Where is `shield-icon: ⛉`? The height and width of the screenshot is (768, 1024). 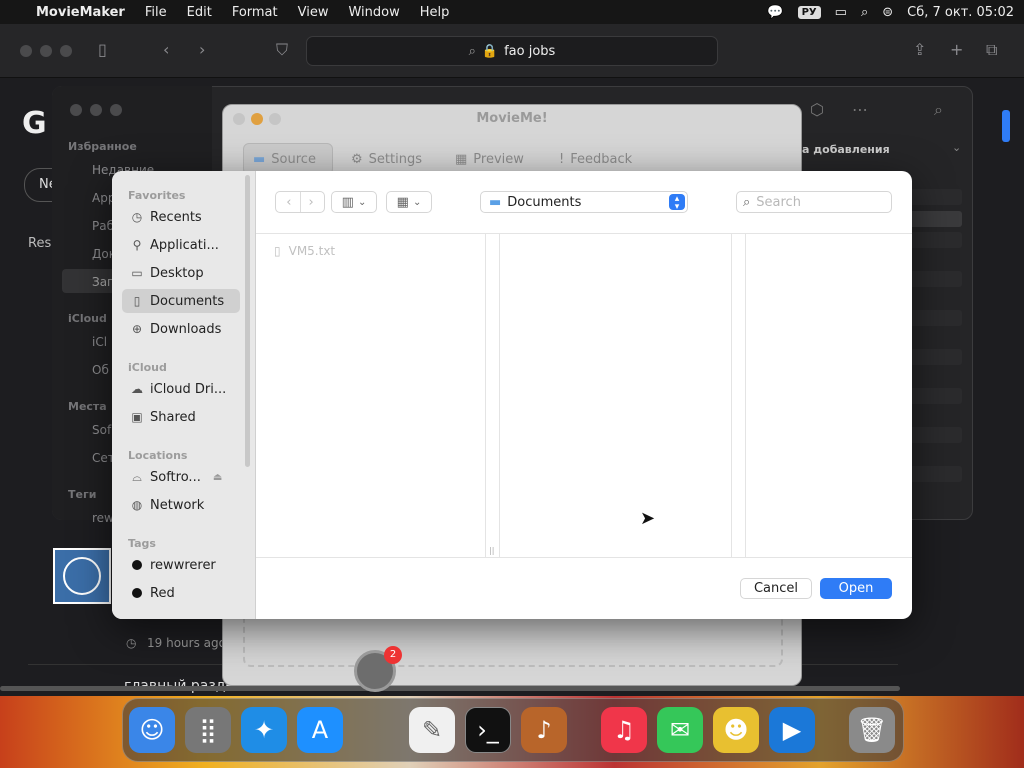
shield-icon: ⛉ is located at coordinates (282, 50).